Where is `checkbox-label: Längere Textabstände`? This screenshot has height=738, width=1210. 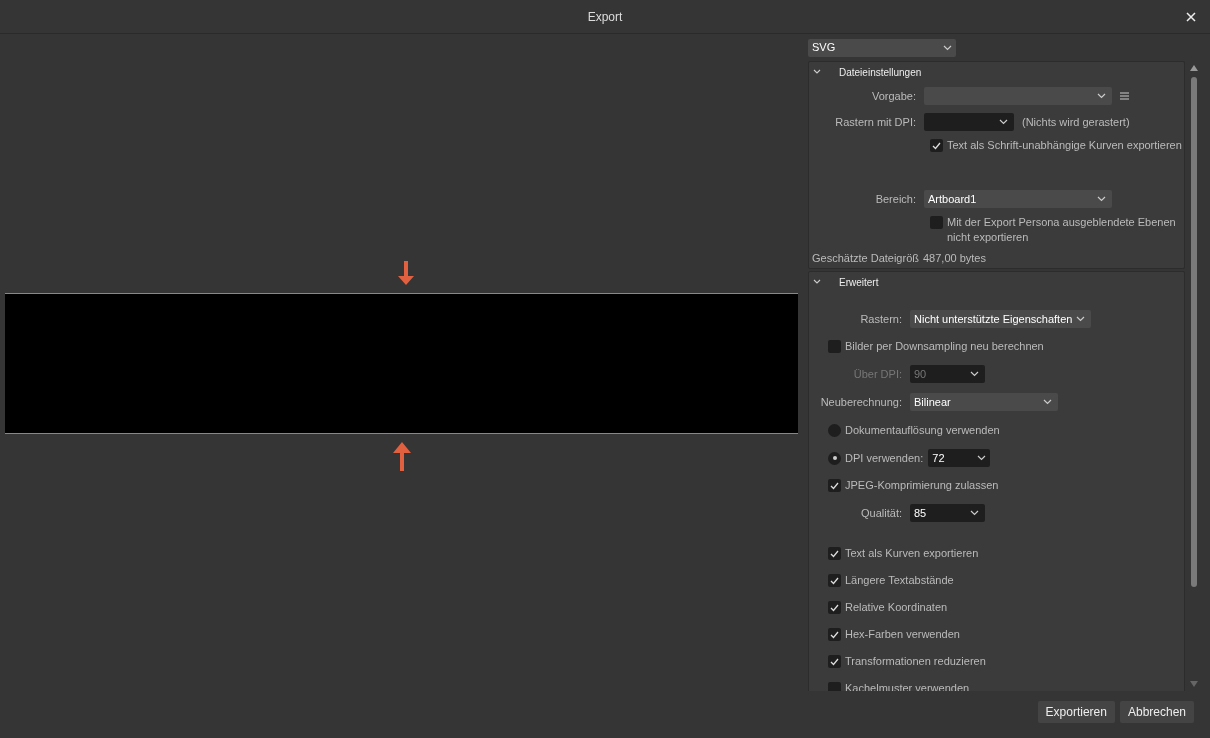 checkbox-label: Längere Textabstände is located at coordinates (900, 580).